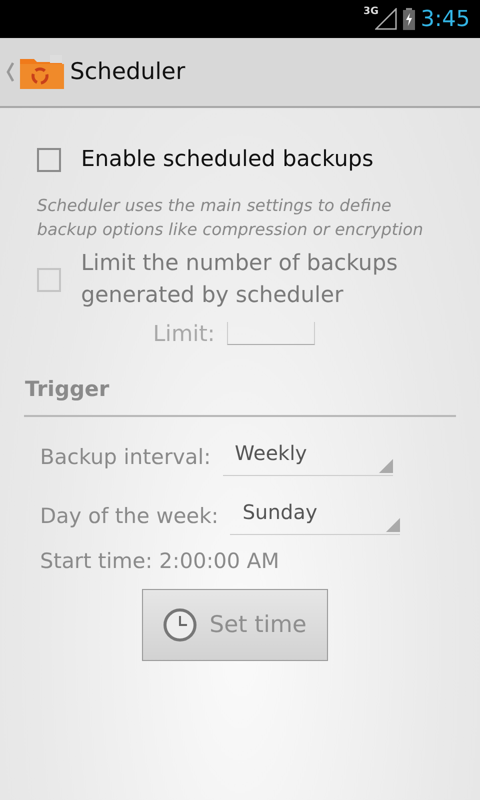 This screenshot has height=800, width=480. What do you see at coordinates (445, 19) in the screenshot?
I see `clock: 3:45` at bounding box center [445, 19].